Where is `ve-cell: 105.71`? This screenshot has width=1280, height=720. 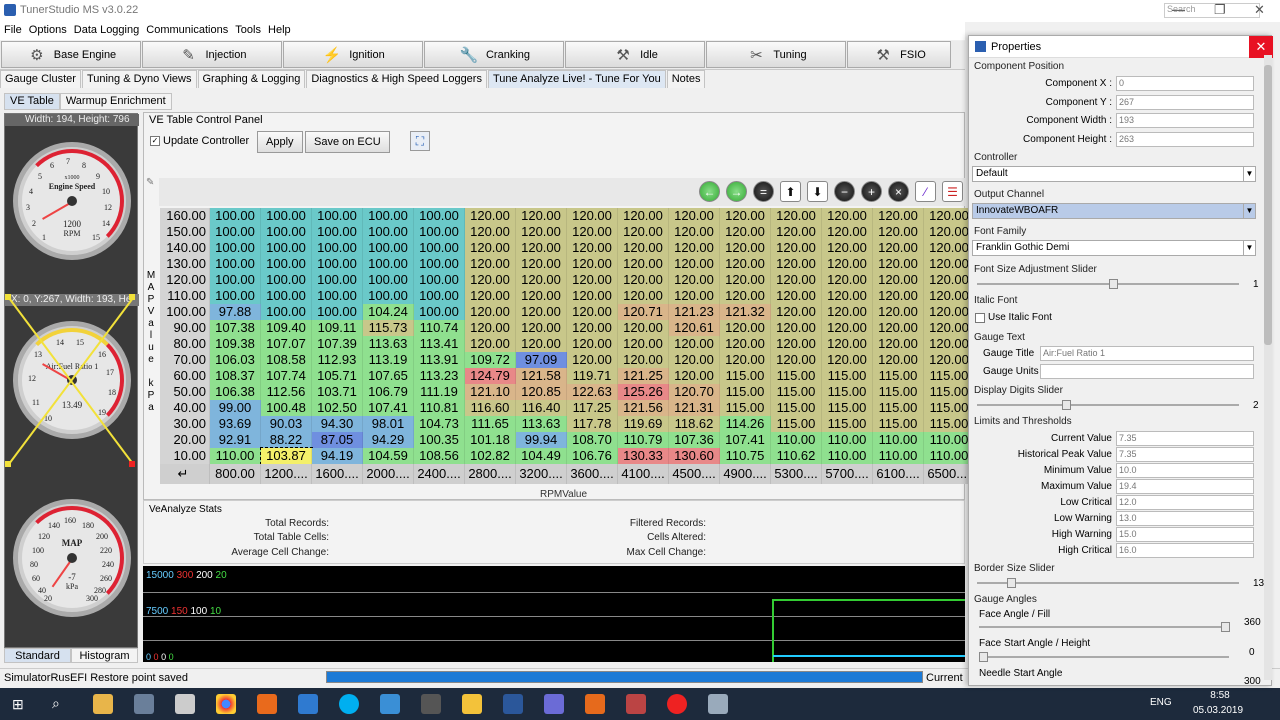
ve-cell: 105.71 is located at coordinates (337, 376).